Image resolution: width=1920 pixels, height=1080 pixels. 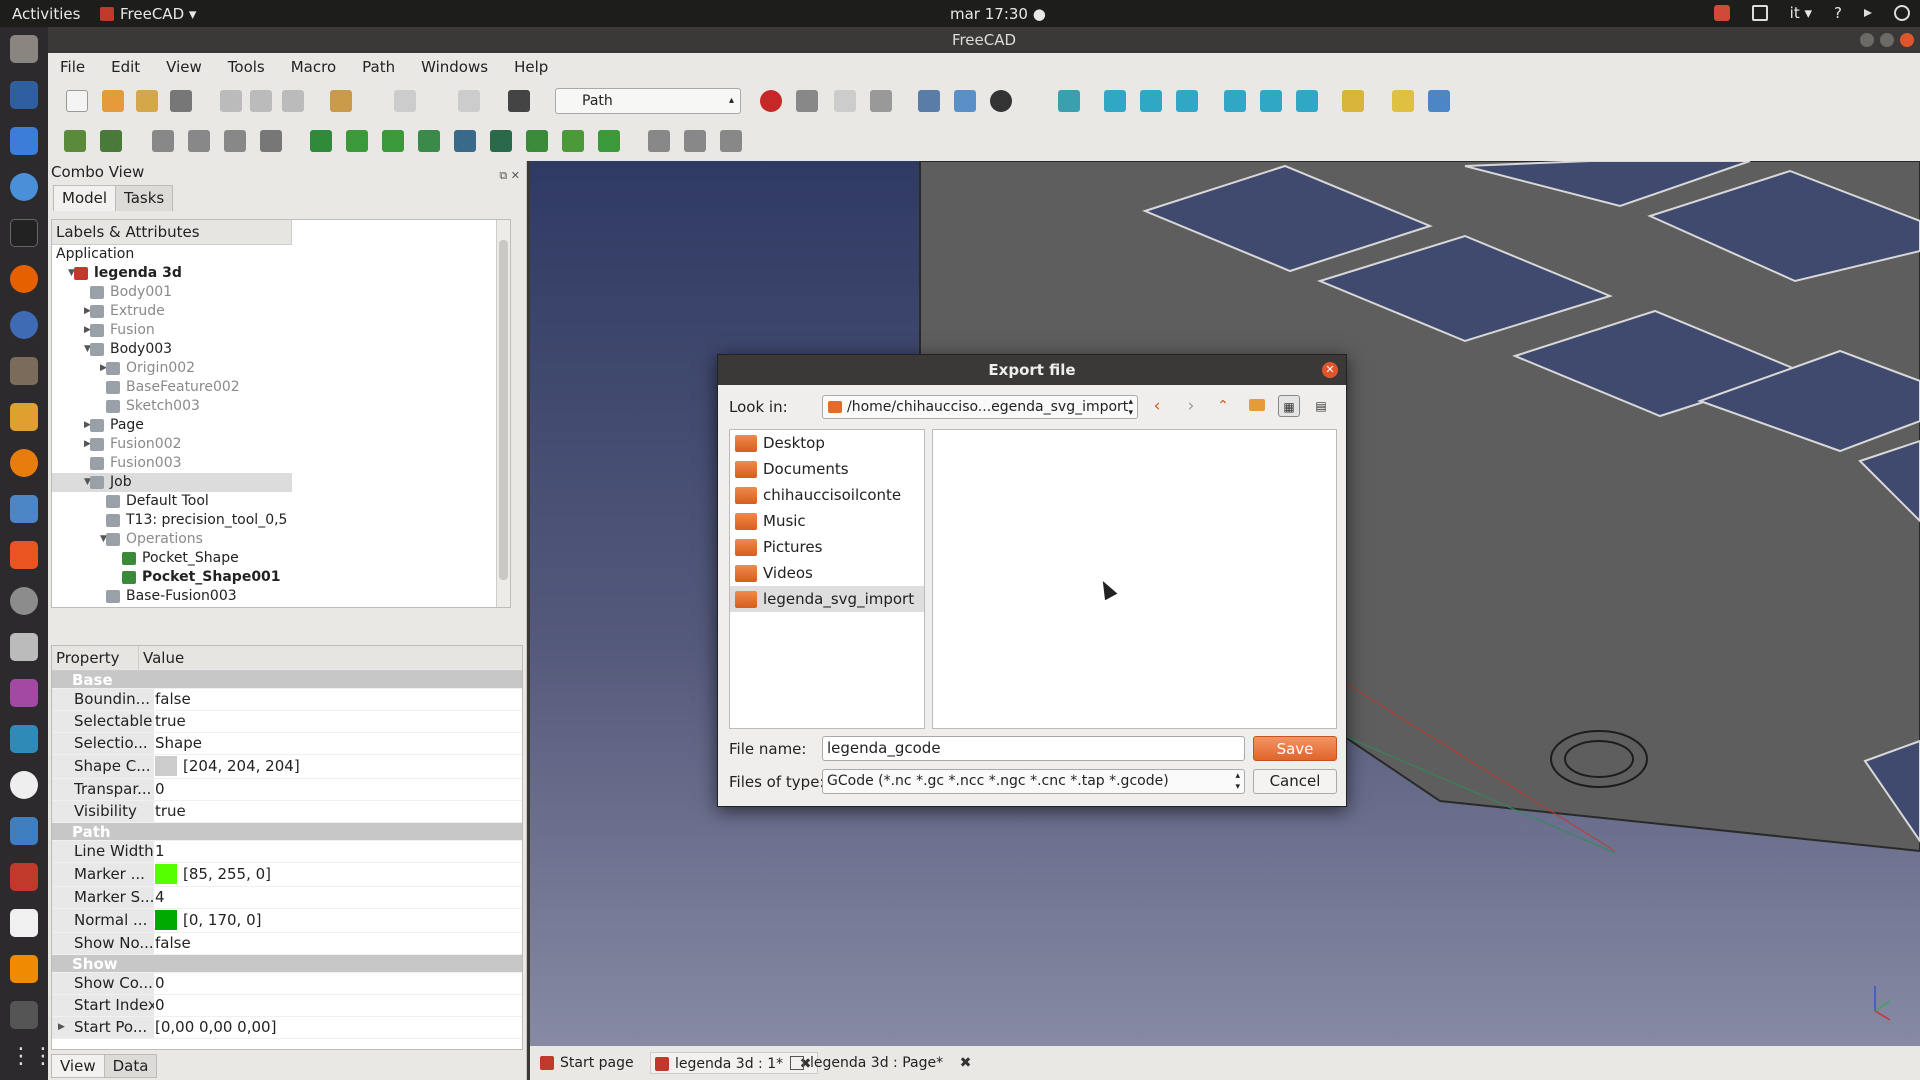 What do you see at coordinates (378, 67) in the screenshot?
I see `menu-path: Path` at bounding box center [378, 67].